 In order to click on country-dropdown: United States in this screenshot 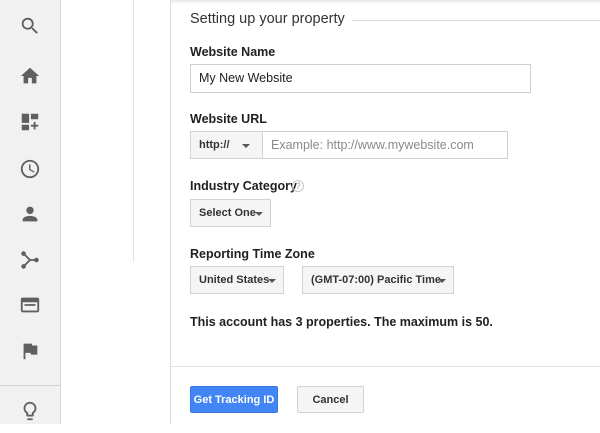, I will do `click(237, 280)`.